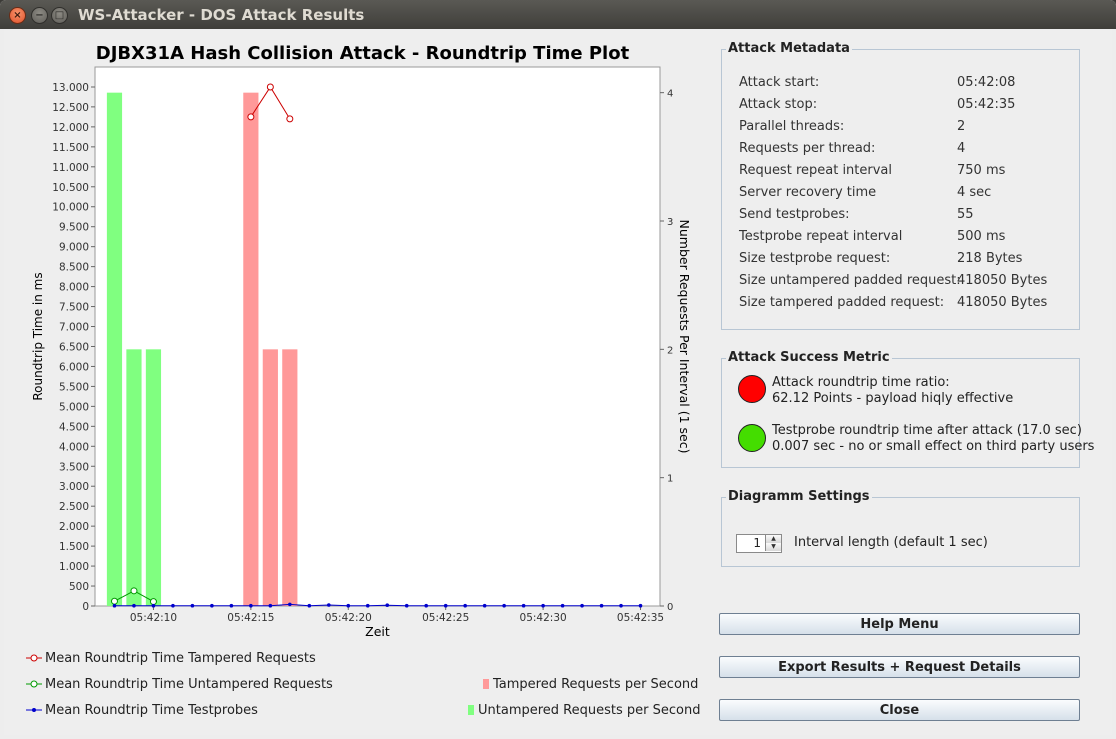 Image resolution: width=1116 pixels, height=739 pixels. I want to click on metadata-value: 4 sec, so click(974, 192).